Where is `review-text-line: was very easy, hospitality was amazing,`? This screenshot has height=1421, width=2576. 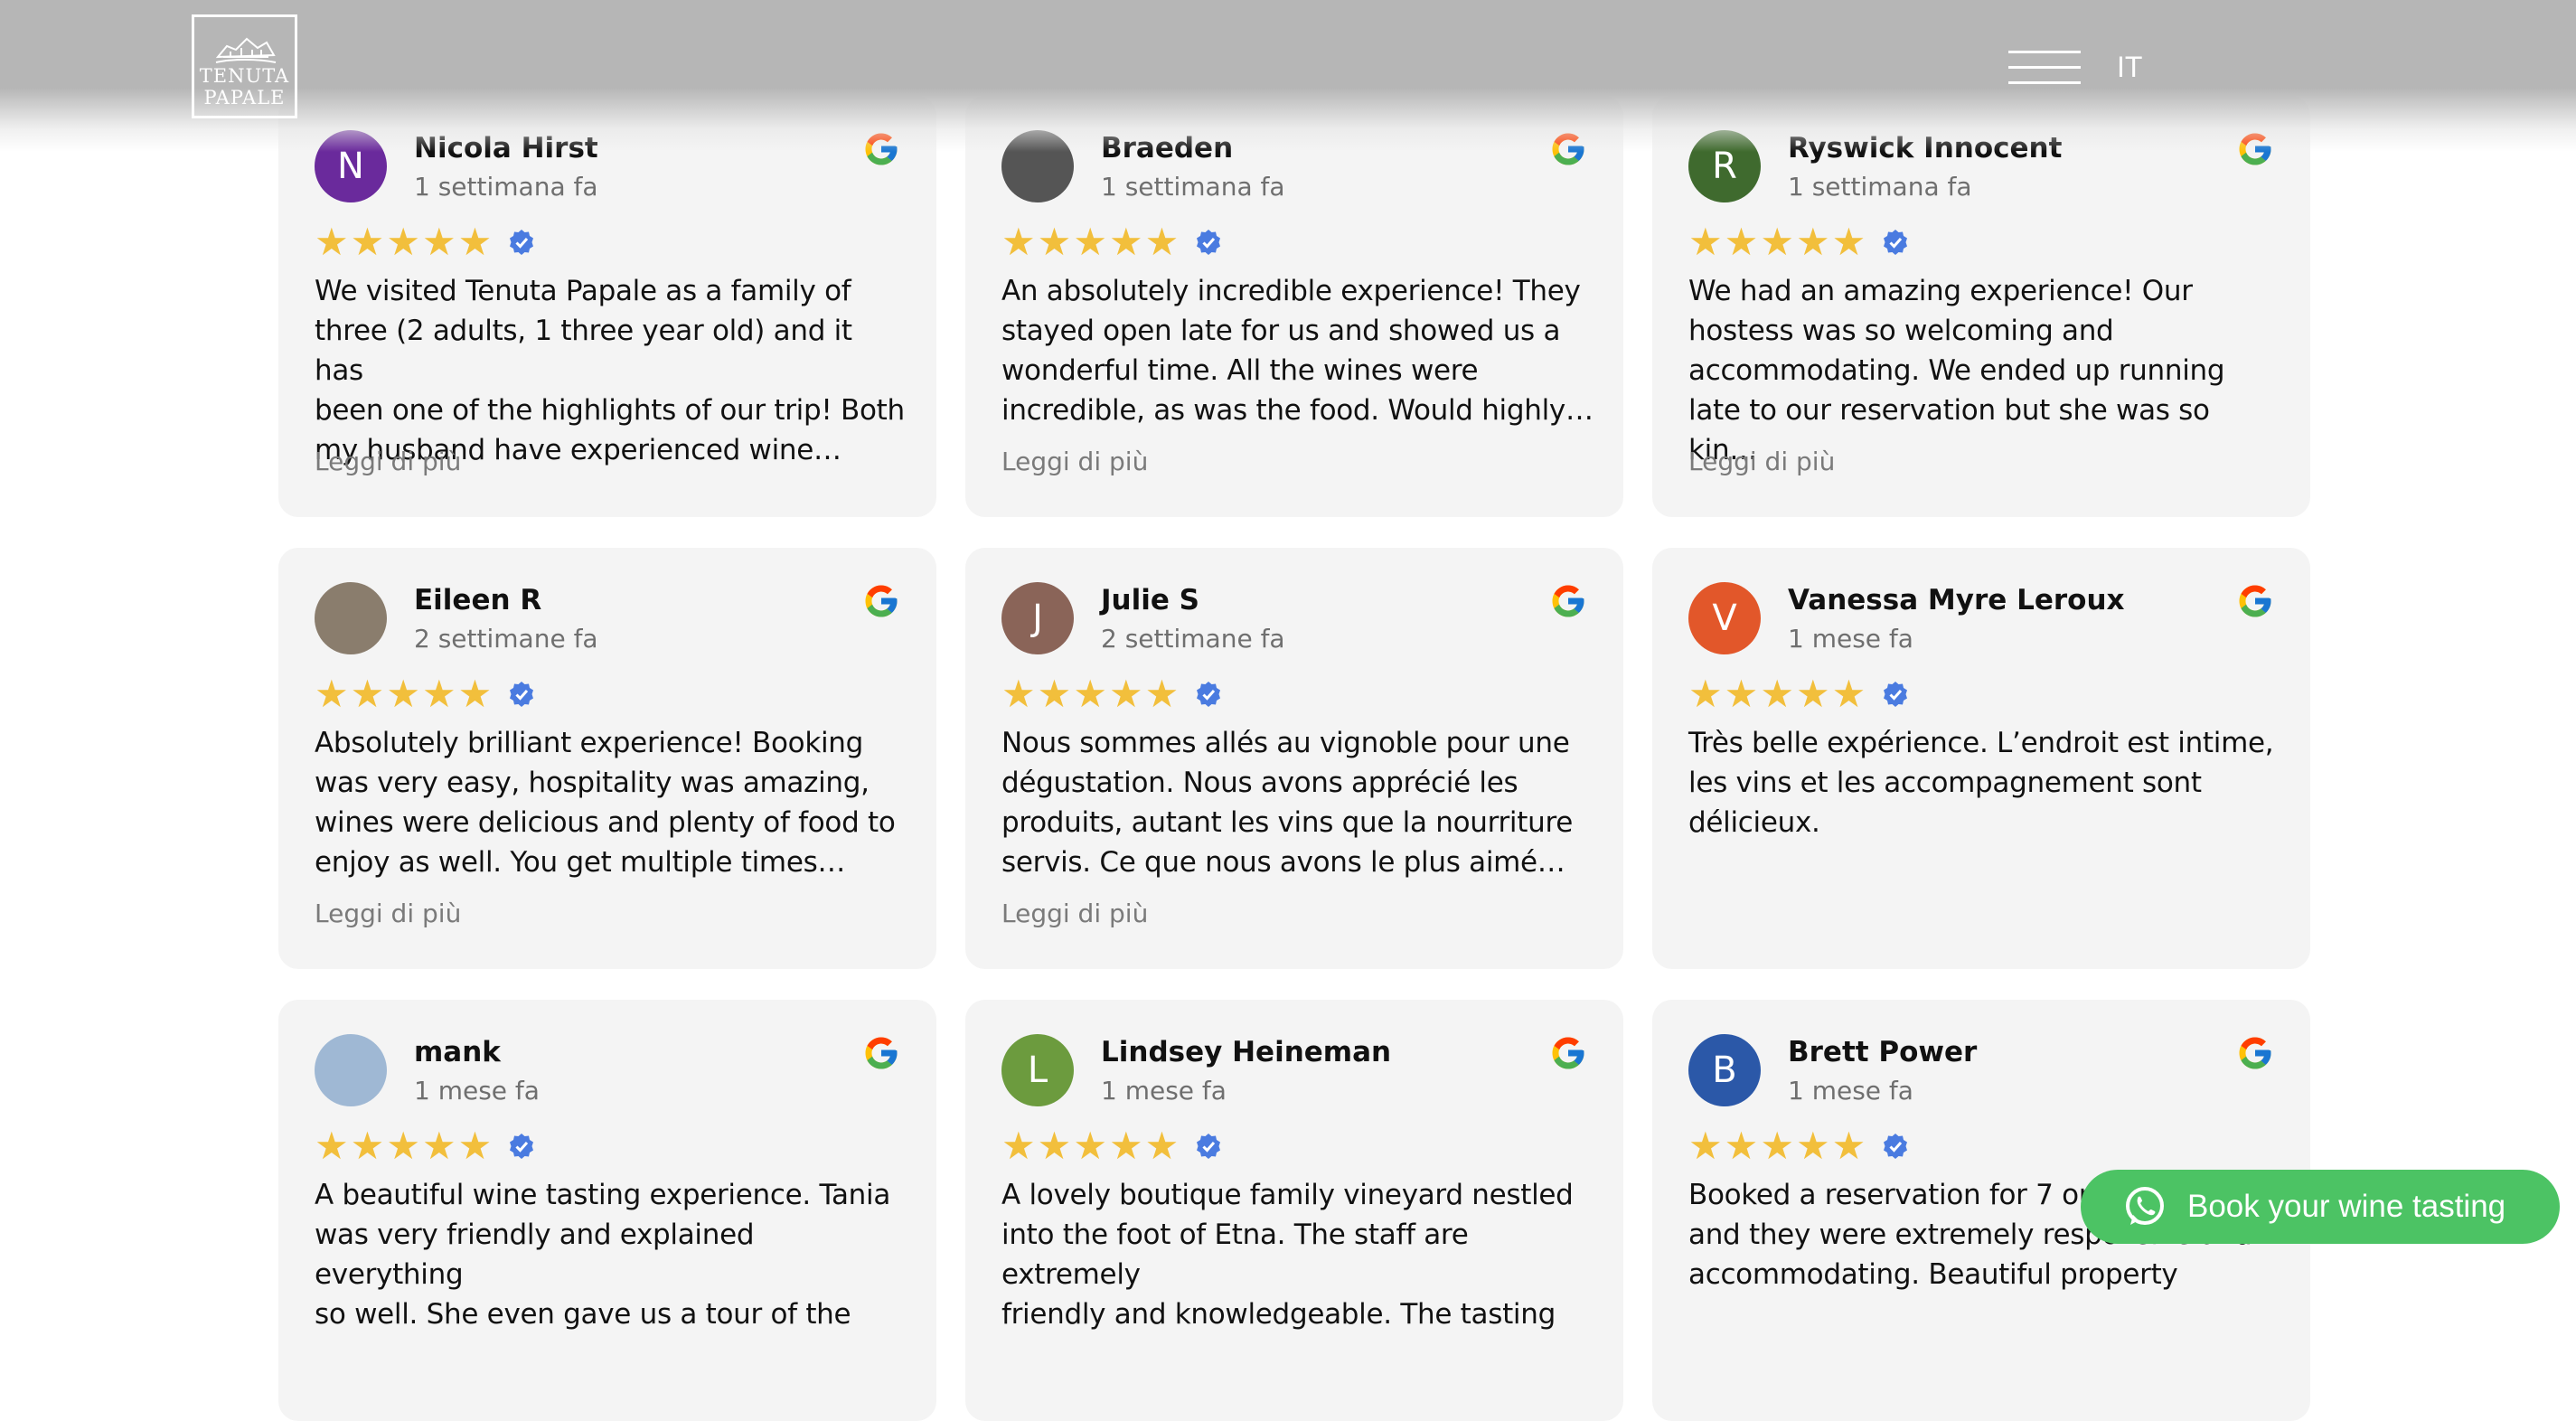 review-text-line: was very easy, hospitality was amazing, is located at coordinates (592, 783).